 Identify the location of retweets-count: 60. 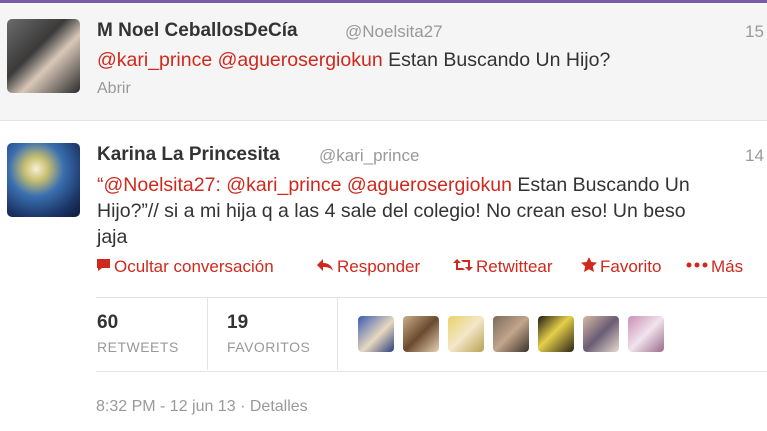
(107, 323).